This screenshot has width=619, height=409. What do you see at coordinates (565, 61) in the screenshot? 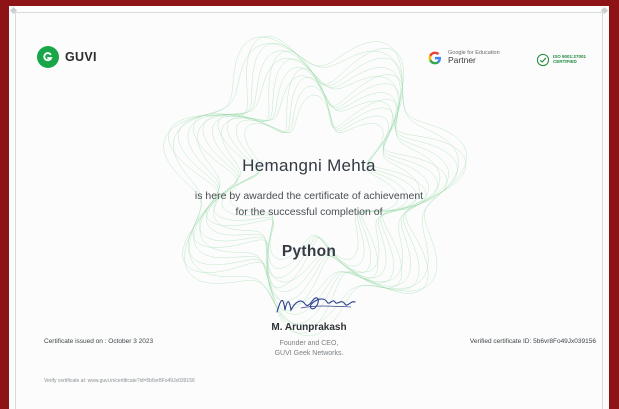
I see `iso-line2: CERTIFIED` at bounding box center [565, 61].